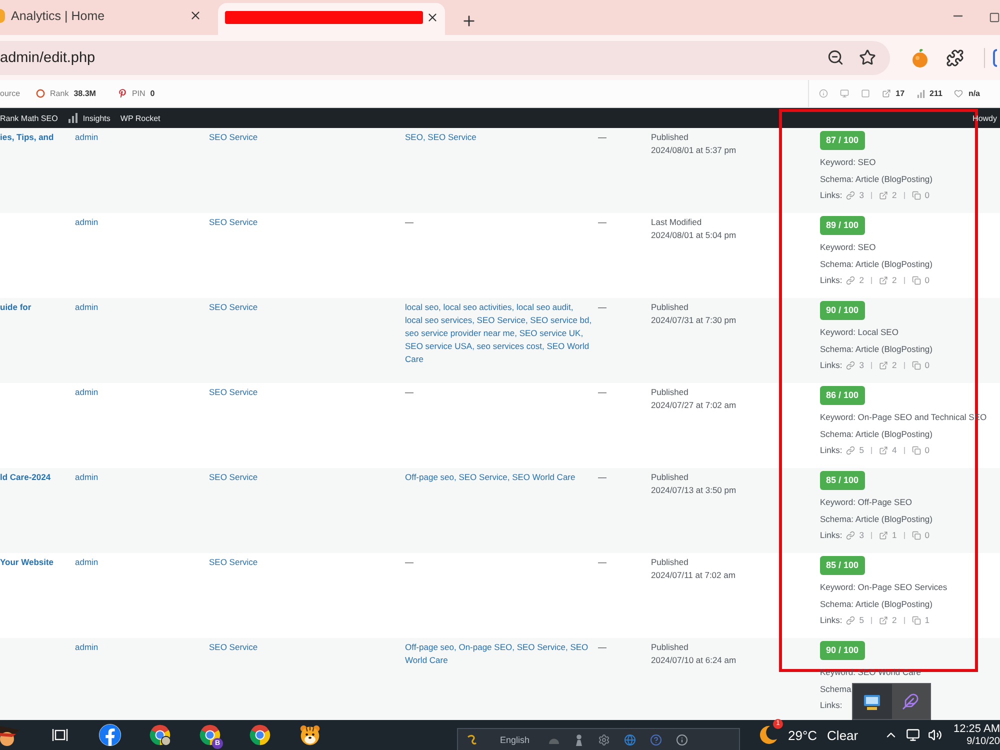 The image size is (1000, 750). I want to click on stat-value: 211, so click(936, 93).